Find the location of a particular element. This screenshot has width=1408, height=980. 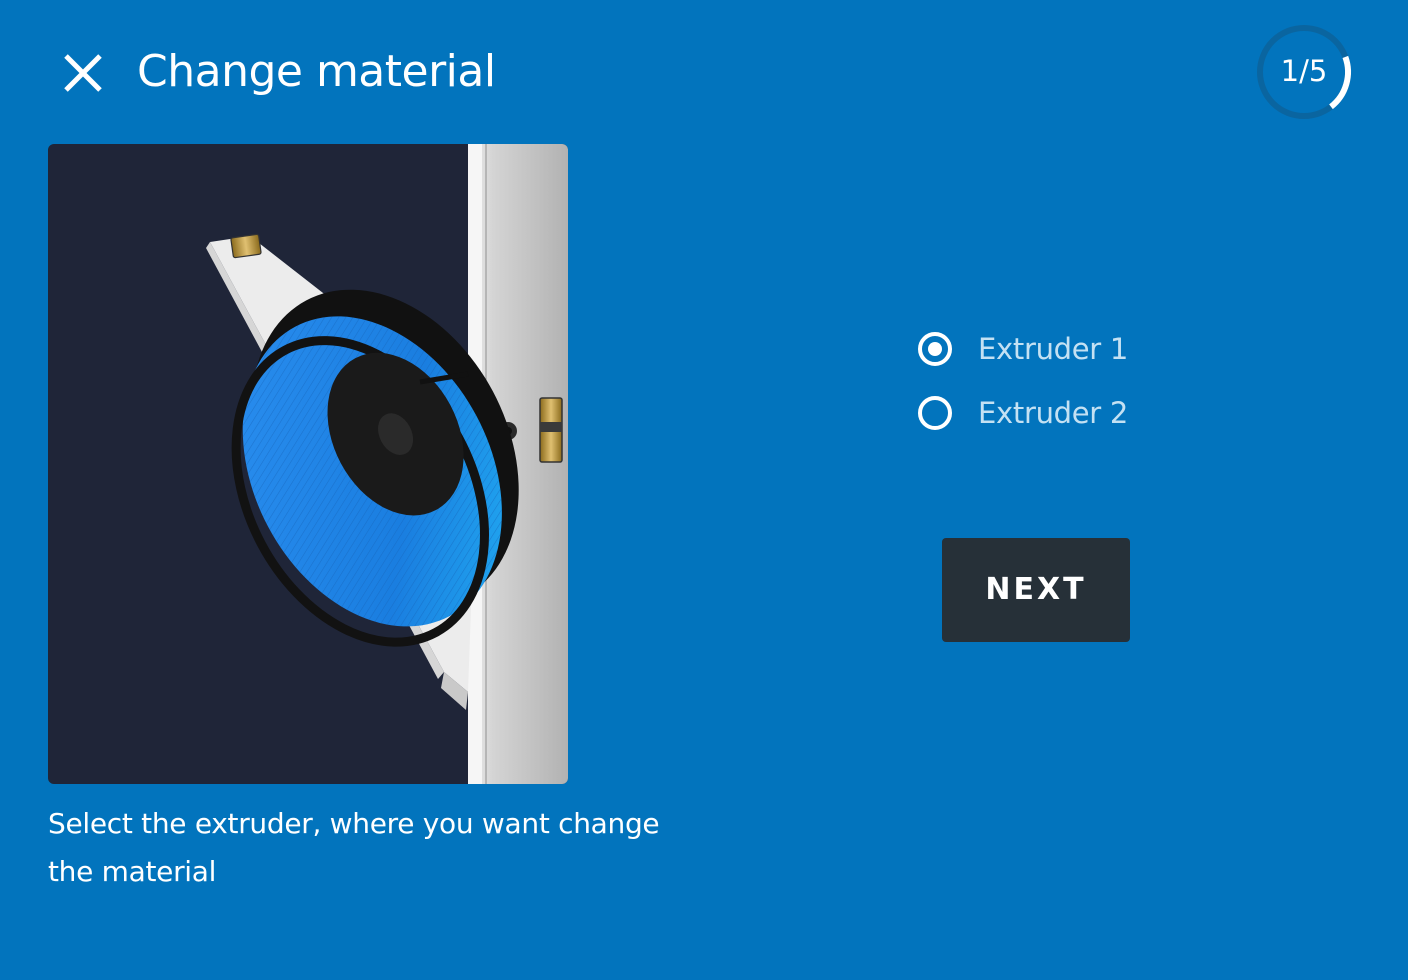

step-counter: 1/5 is located at coordinates (1304, 71).